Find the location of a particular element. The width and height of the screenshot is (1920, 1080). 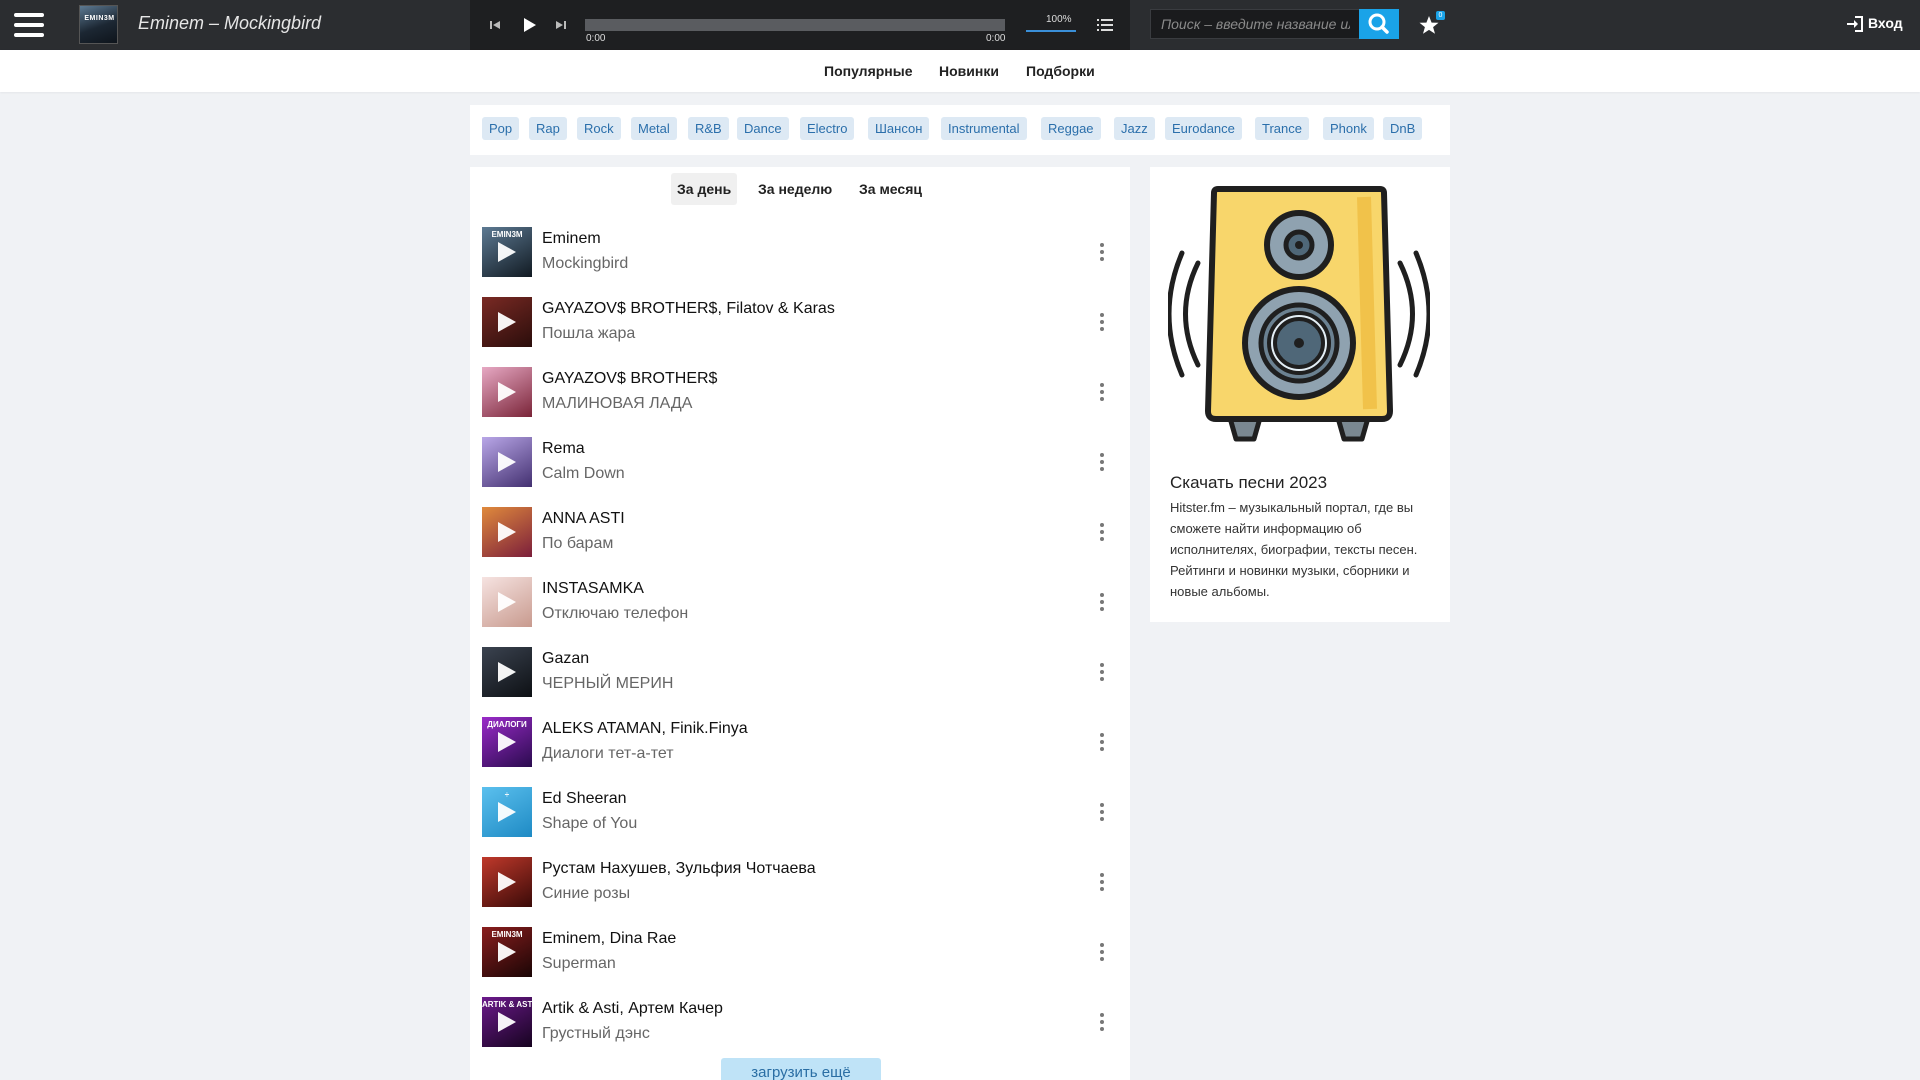

track-title: По барам is located at coordinates (577, 544).